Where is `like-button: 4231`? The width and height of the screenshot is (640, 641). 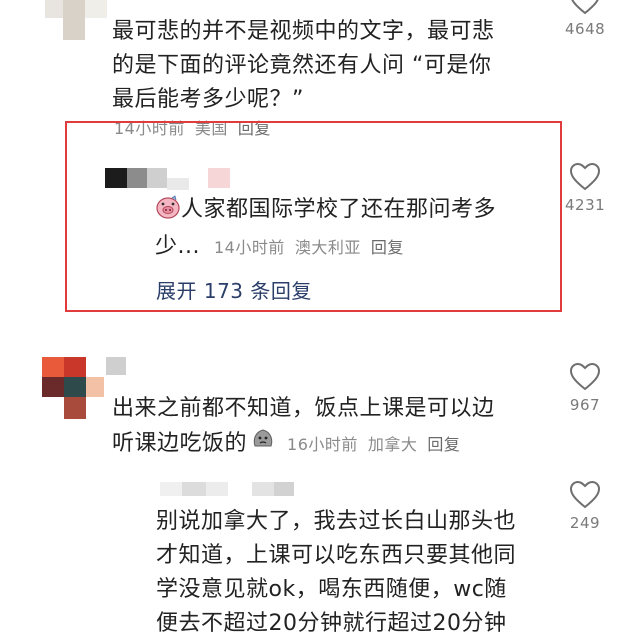
like-button: 4231 is located at coordinates (585, 188).